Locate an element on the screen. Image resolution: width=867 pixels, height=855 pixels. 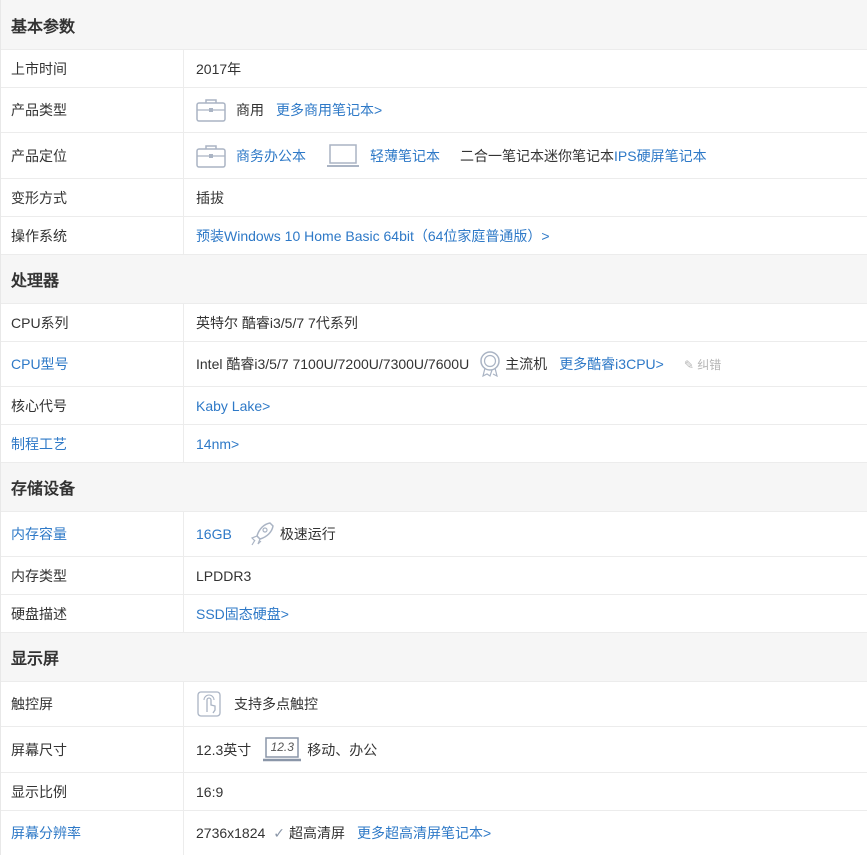
more-i3-cpu-link: 更多酷睿i3CPU> is located at coordinates (611, 364).